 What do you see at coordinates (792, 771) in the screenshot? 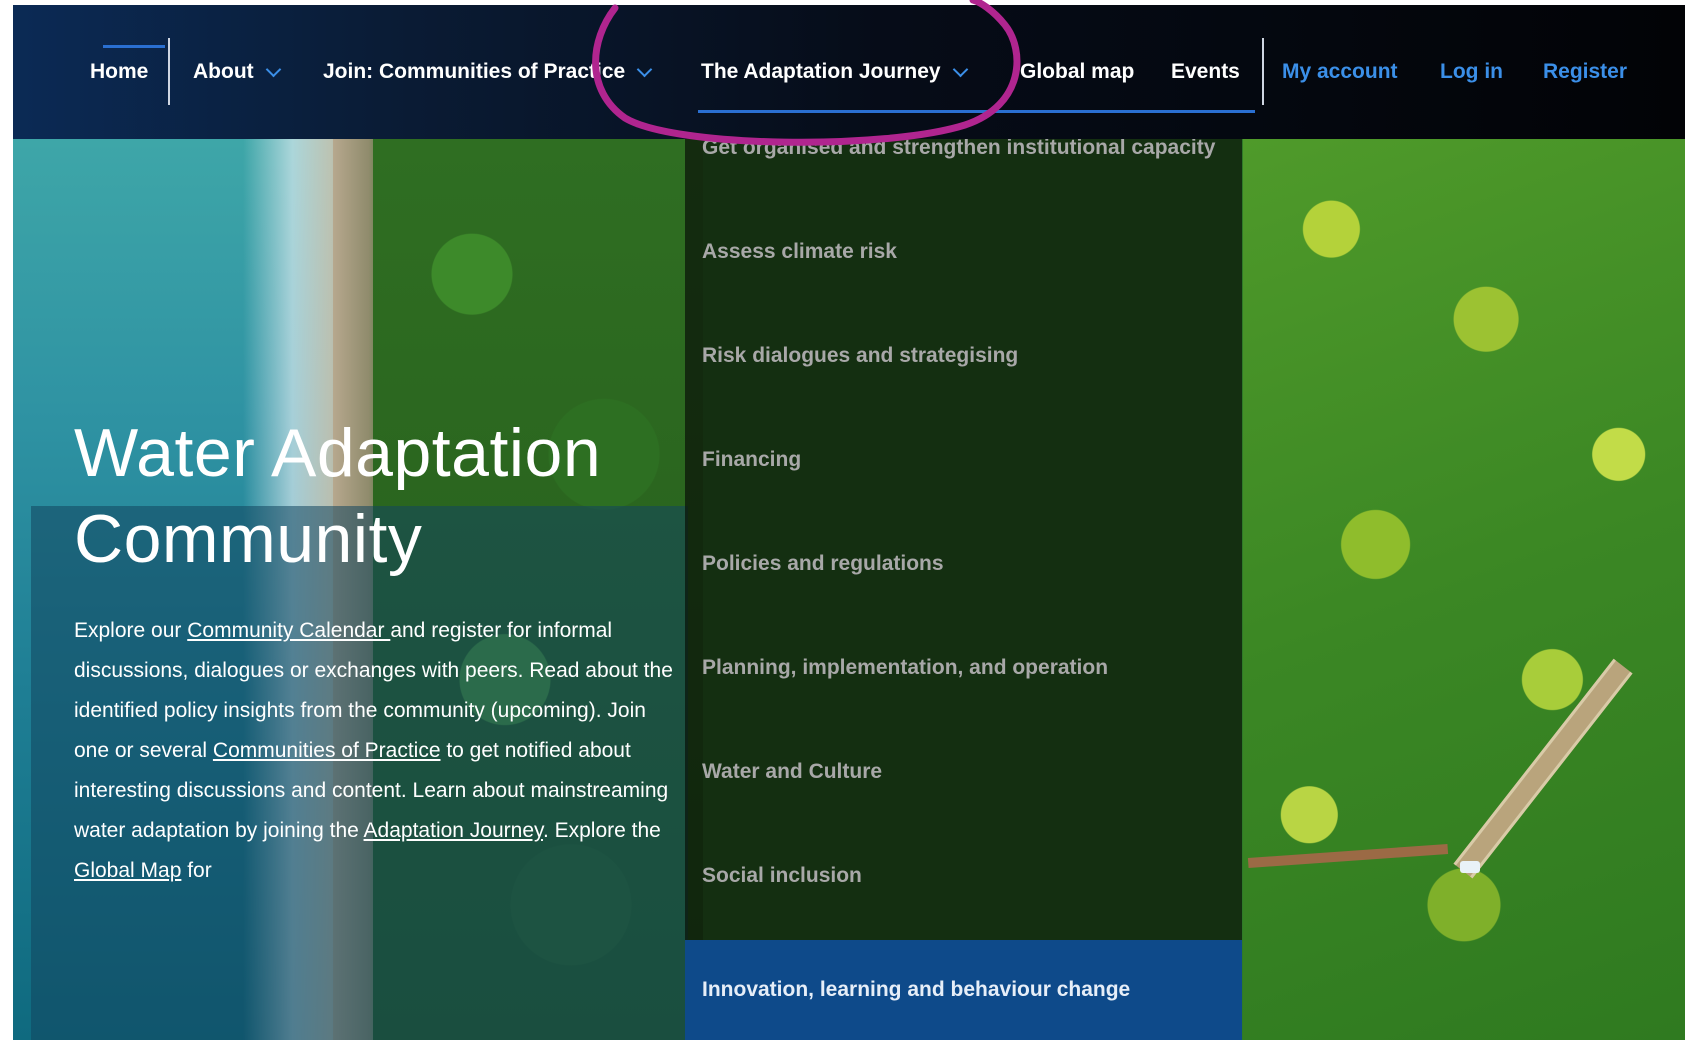
I see `dropdown-item-label: Water and Culture` at bounding box center [792, 771].